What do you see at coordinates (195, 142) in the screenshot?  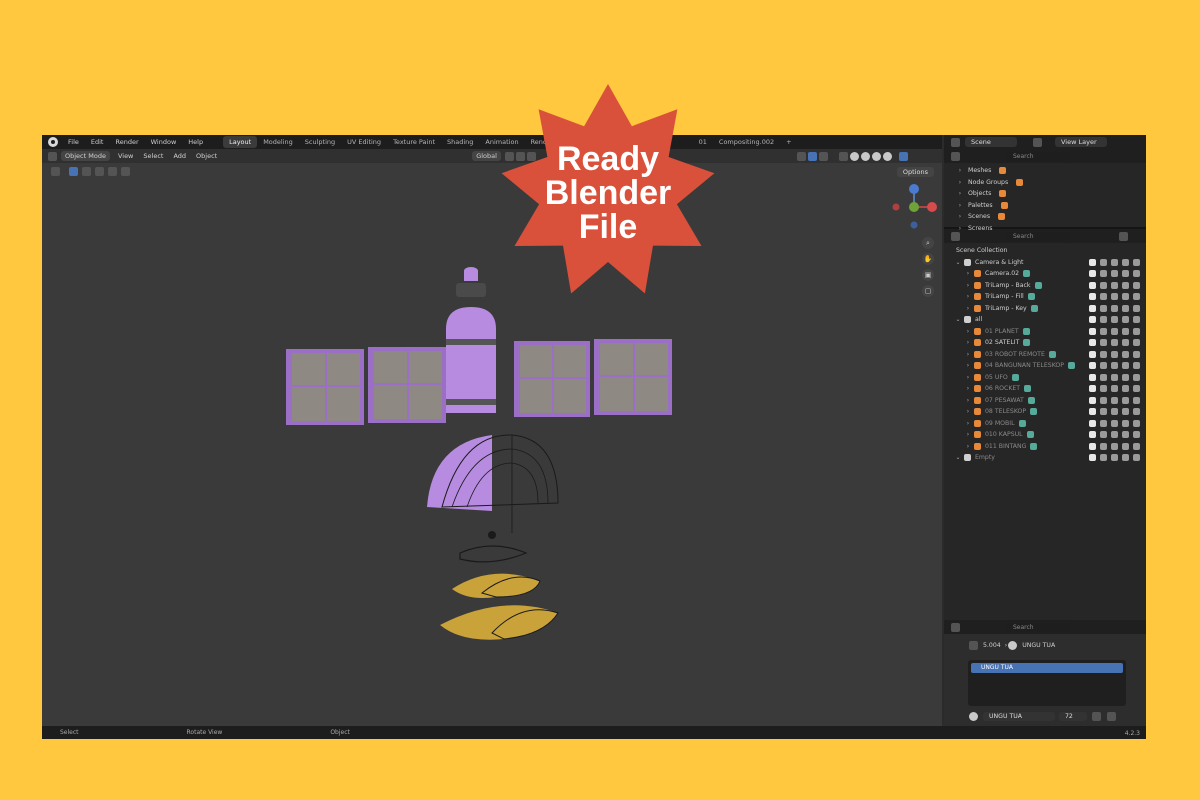 I see `menu-help: Help` at bounding box center [195, 142].